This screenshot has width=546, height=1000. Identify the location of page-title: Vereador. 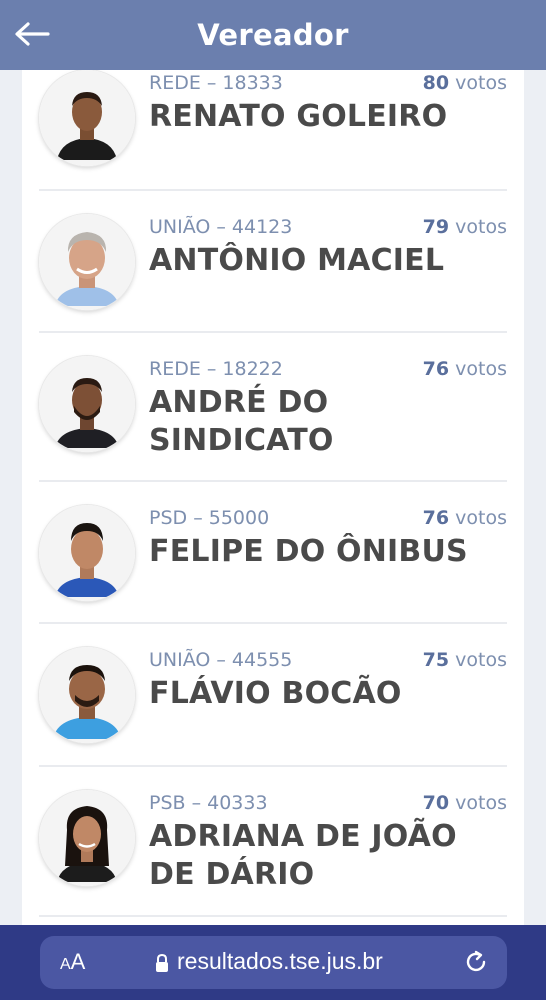
(273, 35).